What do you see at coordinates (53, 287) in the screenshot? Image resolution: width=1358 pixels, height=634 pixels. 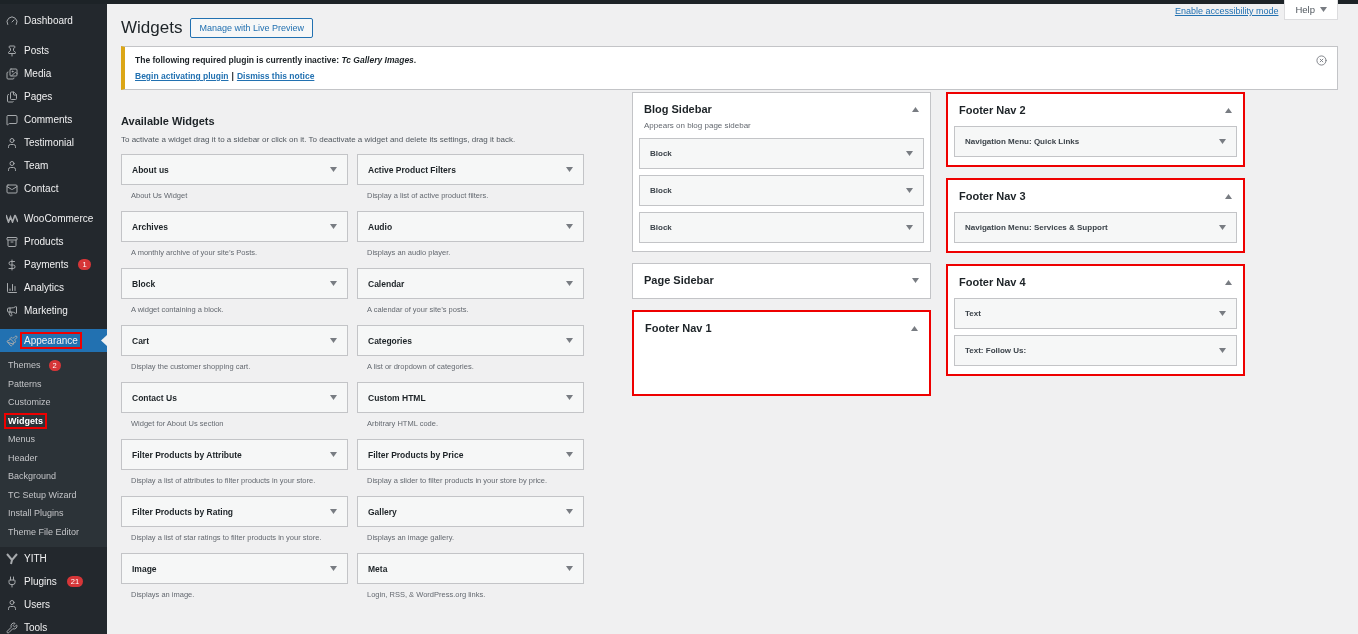 I see `menu-item: Analytics` at bounding box center [53, 287].